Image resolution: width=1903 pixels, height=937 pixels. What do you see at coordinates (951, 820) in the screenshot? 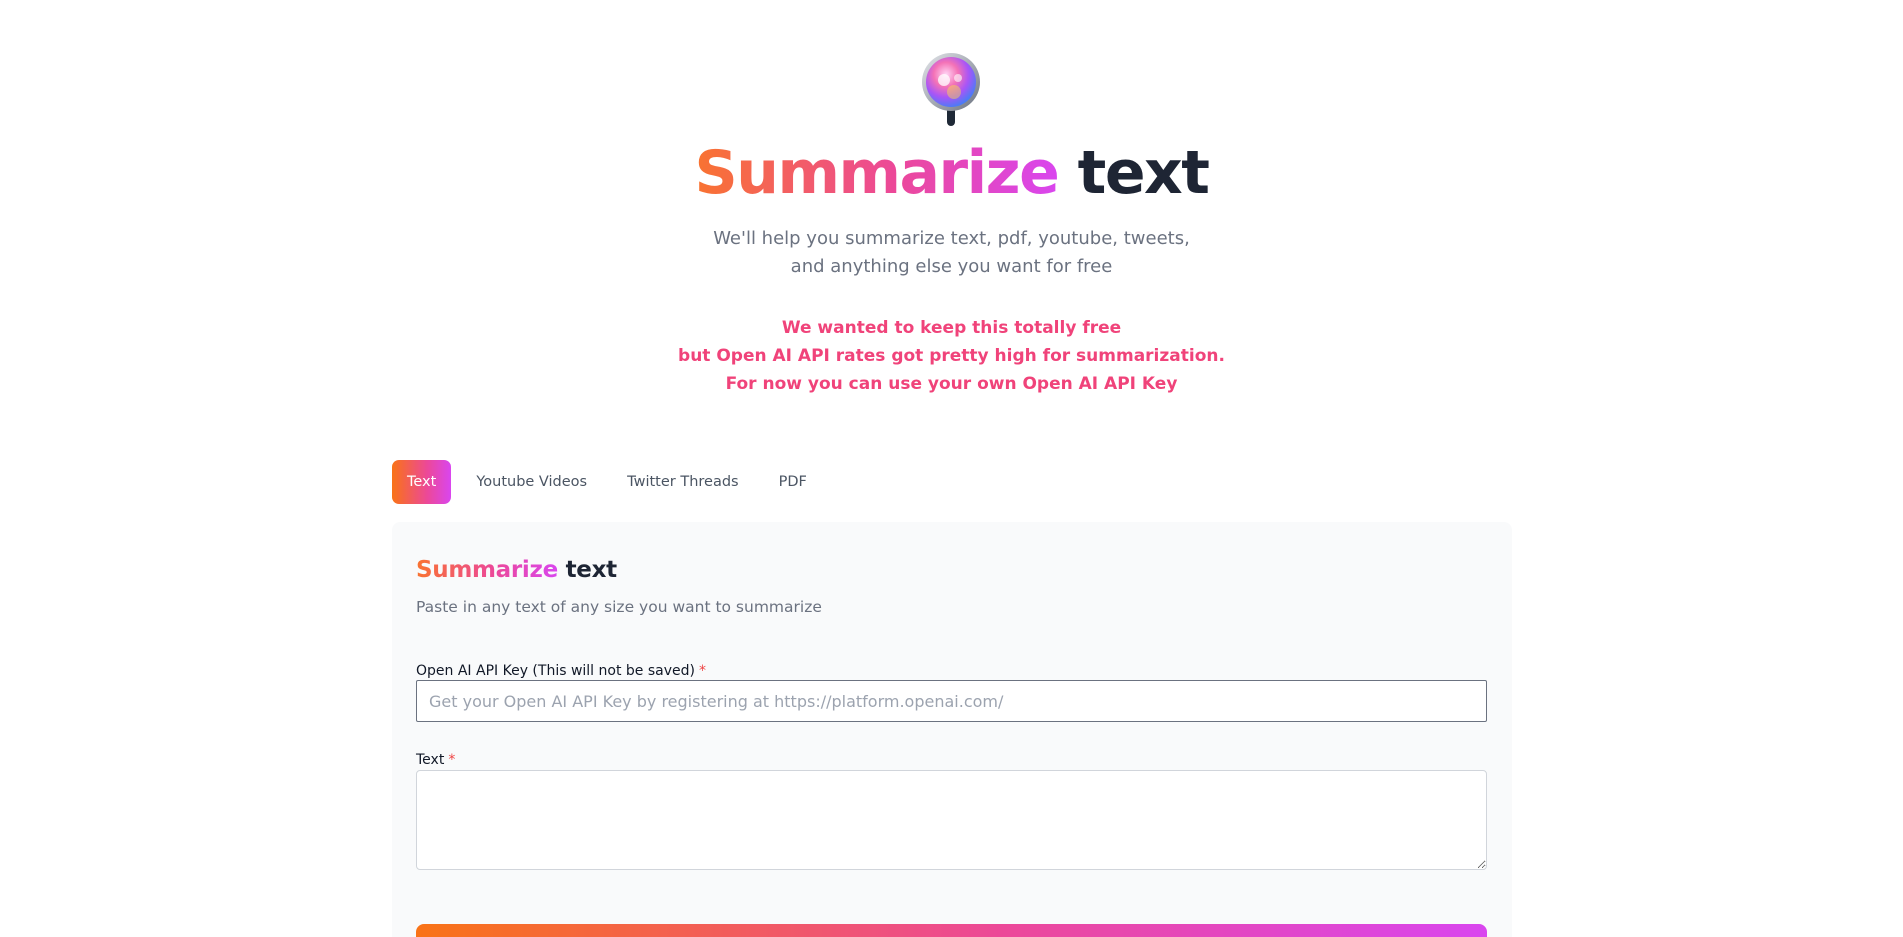
I see `text-input` at bounding box center [951, 820].